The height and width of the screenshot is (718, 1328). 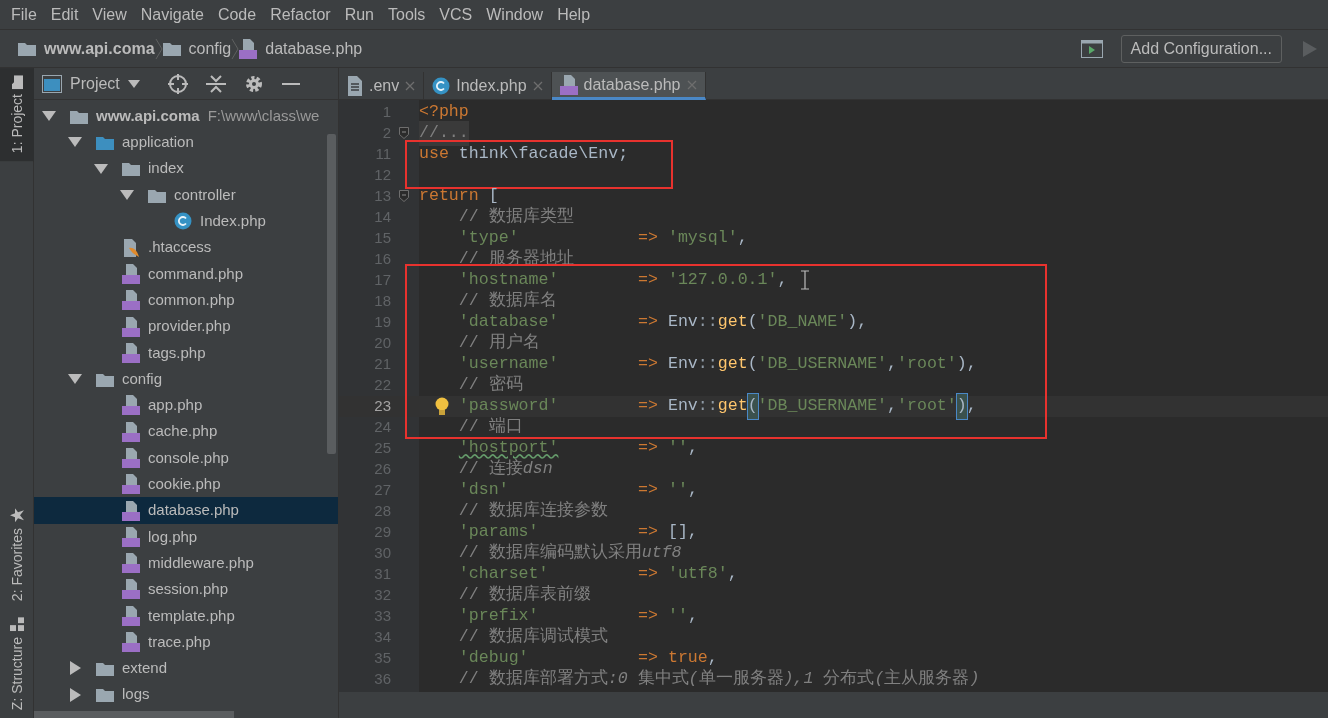 I want to click on tree-item: extend, so click(x=186, y=668).